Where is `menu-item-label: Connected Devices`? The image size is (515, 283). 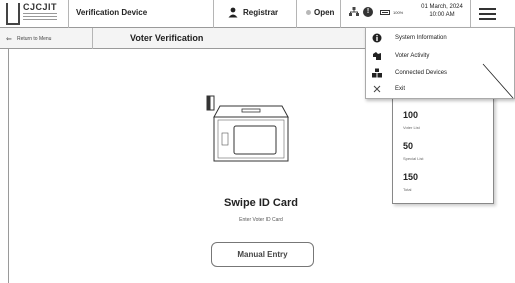
menu-item-label: Connected Devices is located at coordinates (421, 73).